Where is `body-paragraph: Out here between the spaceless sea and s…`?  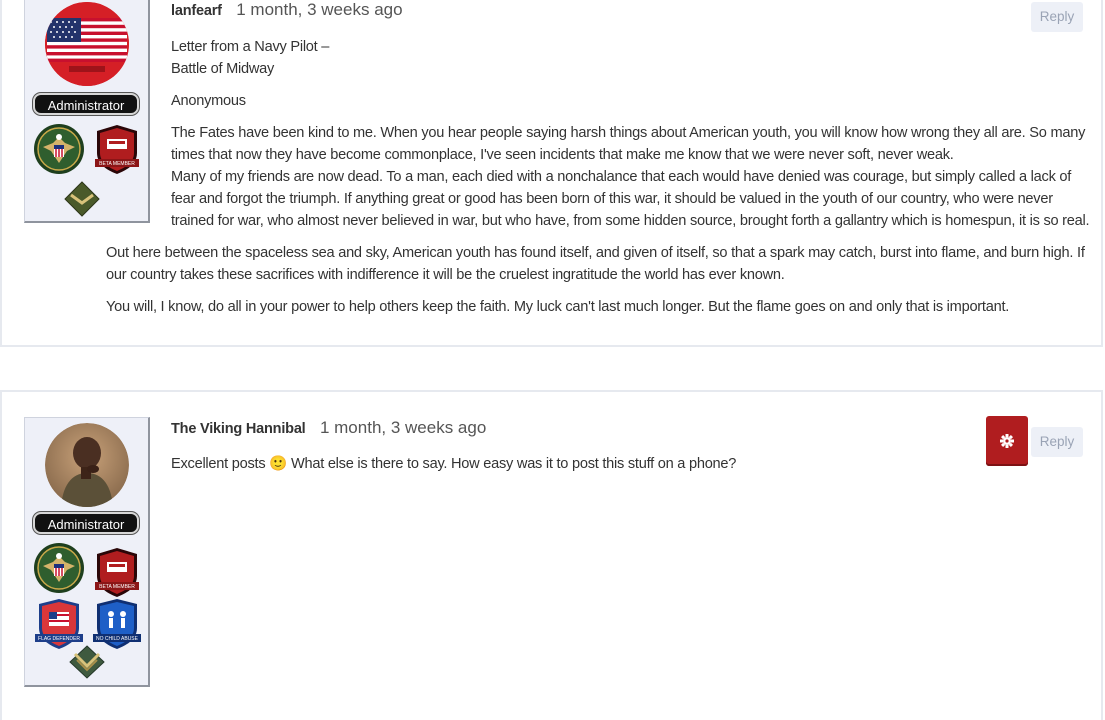
body-paragraph: Out here between the spaceless sea and s… is located at coordinates (595, 264).